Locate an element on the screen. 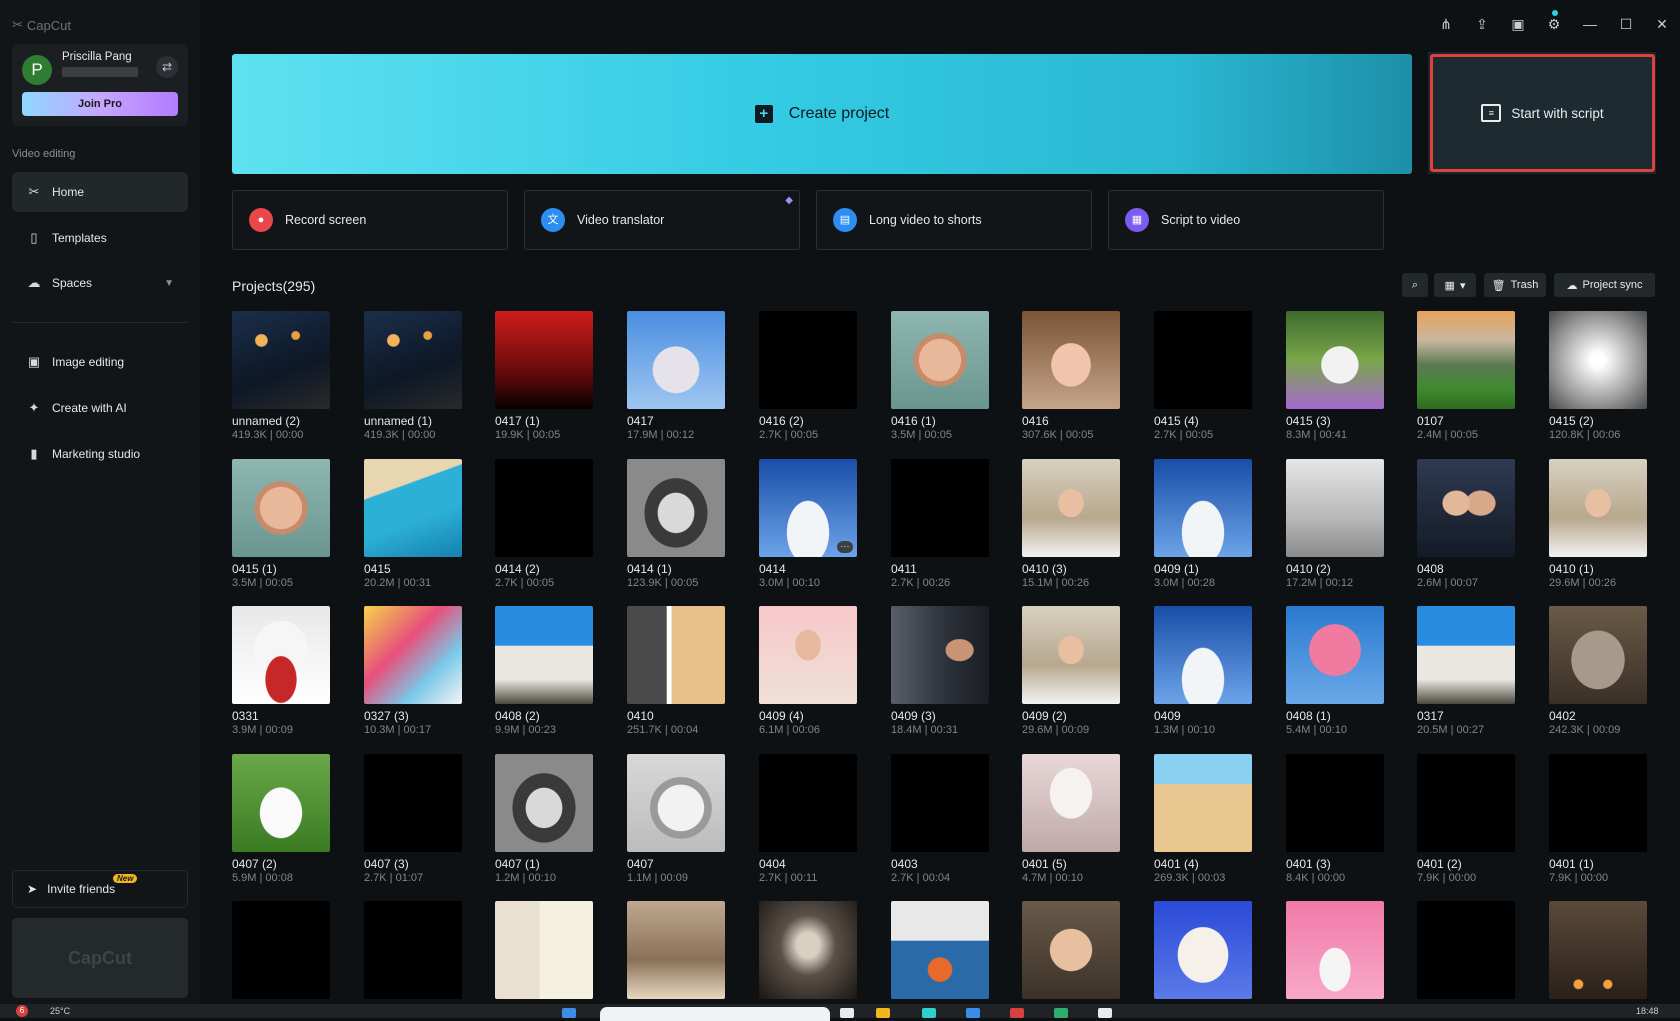 The image size is (1680, 1021). project-card: 0415 (2) 120.8K | 00:06 is located at coordinates (1598, 376).